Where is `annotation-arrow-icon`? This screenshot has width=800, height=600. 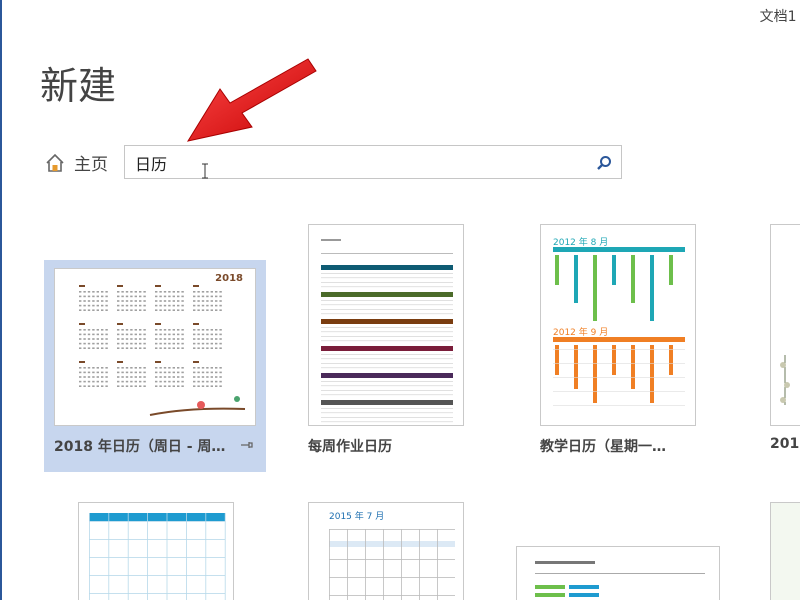
annotation-arrow-icon is located at coordinates (251, 100).